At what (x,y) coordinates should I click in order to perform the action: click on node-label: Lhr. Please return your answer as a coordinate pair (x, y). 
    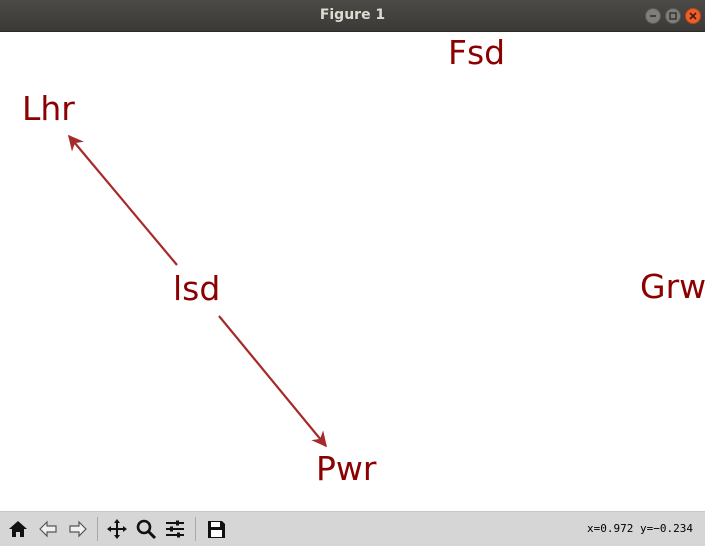
    Looking at the image, I should click on (48, 108).